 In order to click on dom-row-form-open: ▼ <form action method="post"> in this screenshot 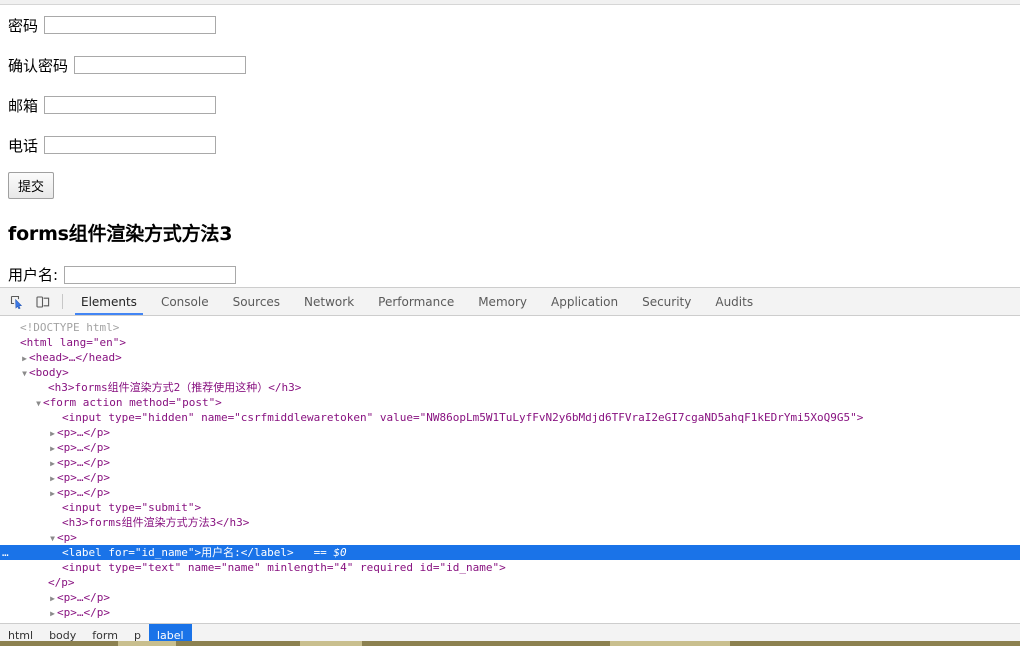, I will do `click(510, 402)`.